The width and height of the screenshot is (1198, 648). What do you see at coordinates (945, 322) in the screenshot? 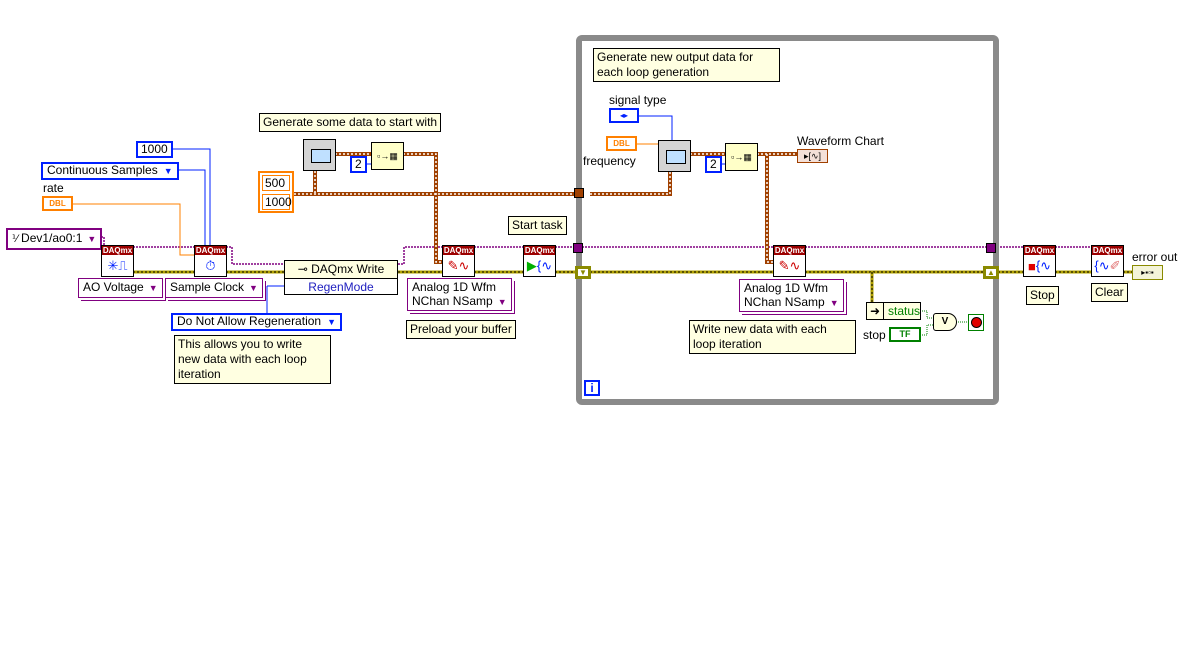
I see `or-function-icon: V` at bounding box center [945, 322].